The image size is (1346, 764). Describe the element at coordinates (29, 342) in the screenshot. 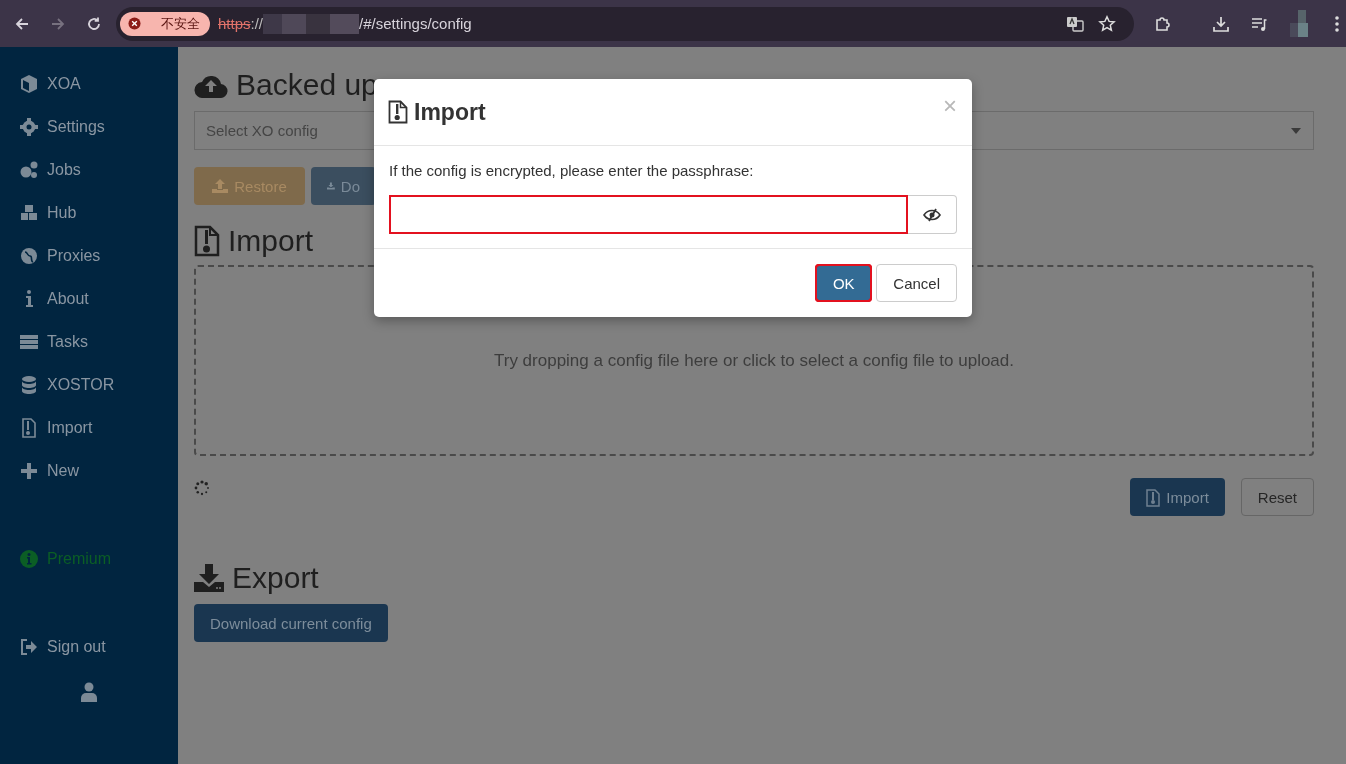

I see `tasks-icon` at that location.